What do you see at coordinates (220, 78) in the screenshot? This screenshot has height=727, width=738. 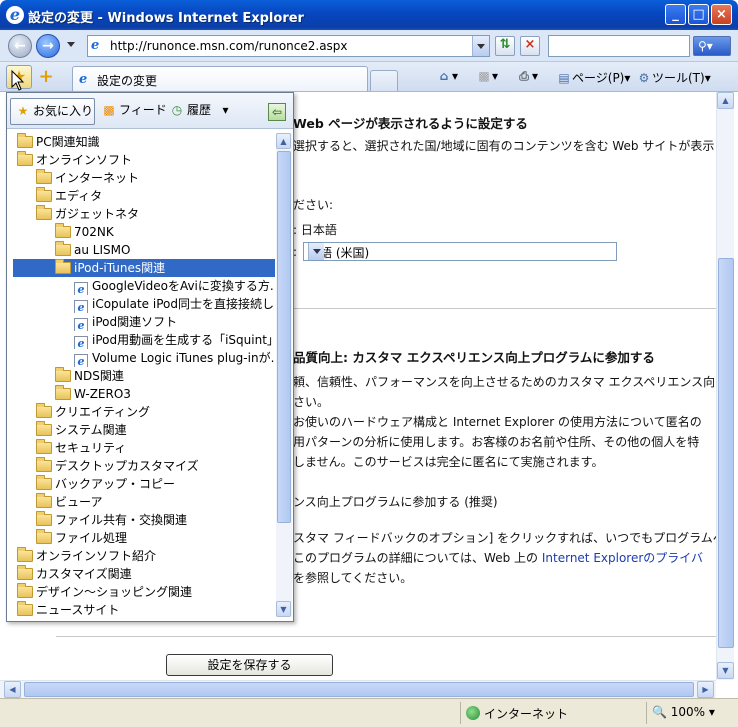 I see `tab-current: e 設定の変更` at bounding box center [220, 78].